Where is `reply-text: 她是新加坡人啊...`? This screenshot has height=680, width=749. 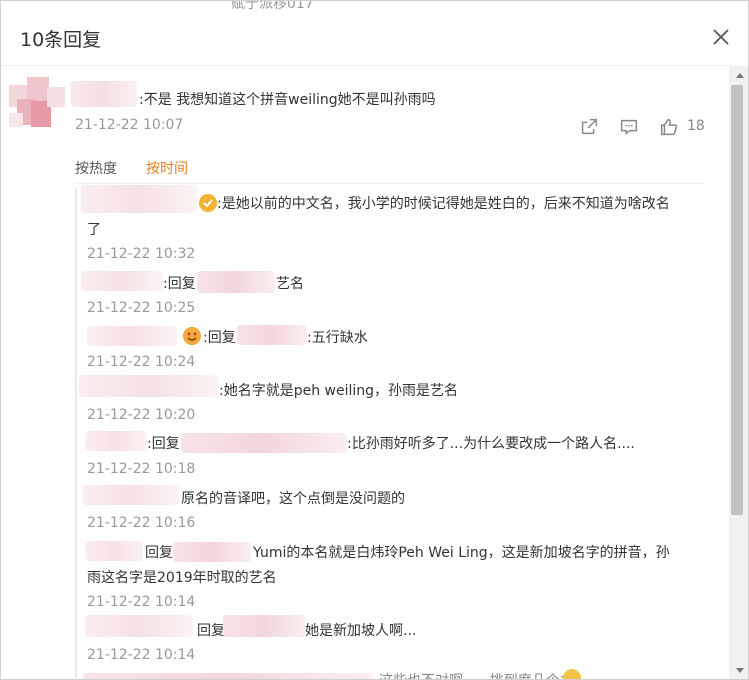 reply-text: 她是新加坡人啊... is located at coordinates (361, 631).